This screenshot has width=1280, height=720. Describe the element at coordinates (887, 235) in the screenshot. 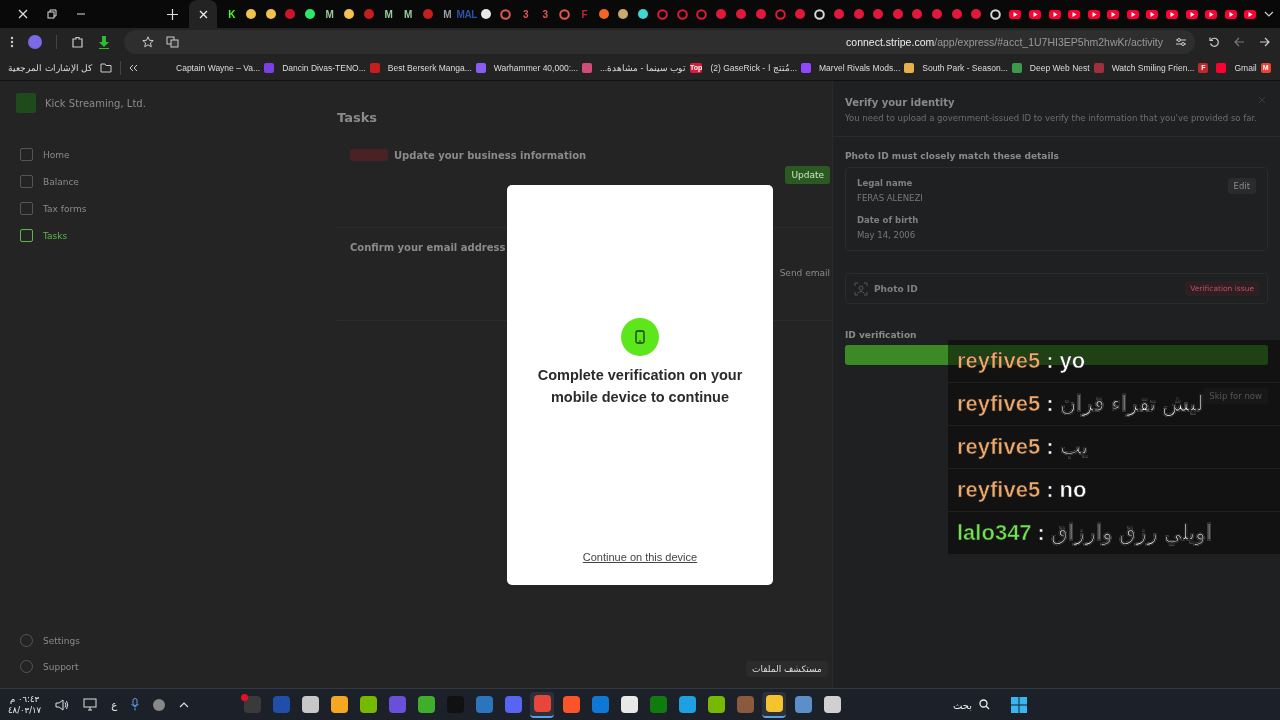

I see `field-value: May 14, 2006` at that location.